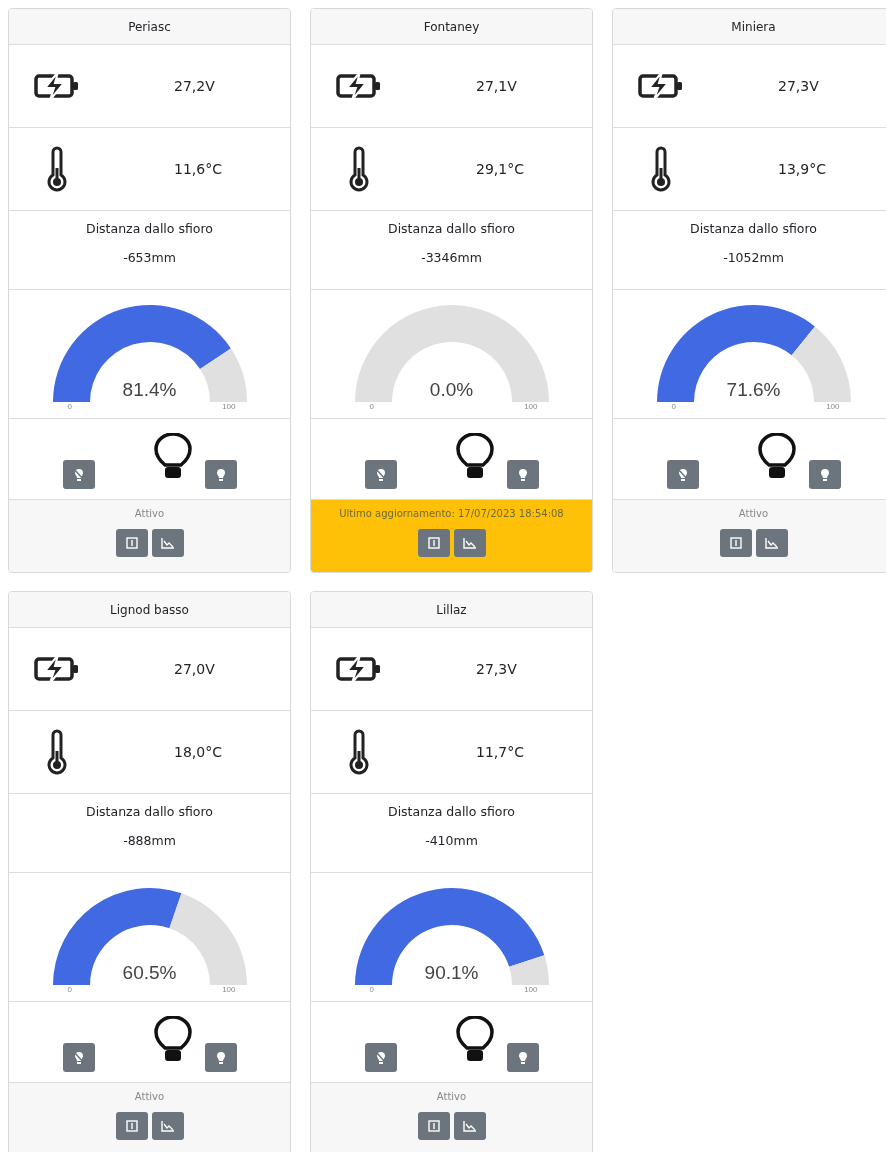 This screenshot has height=1152, width=886. Describe the element at coordinates (198, 752) in the screenshot. I see `temperature-value: 18,0°C` at that location.